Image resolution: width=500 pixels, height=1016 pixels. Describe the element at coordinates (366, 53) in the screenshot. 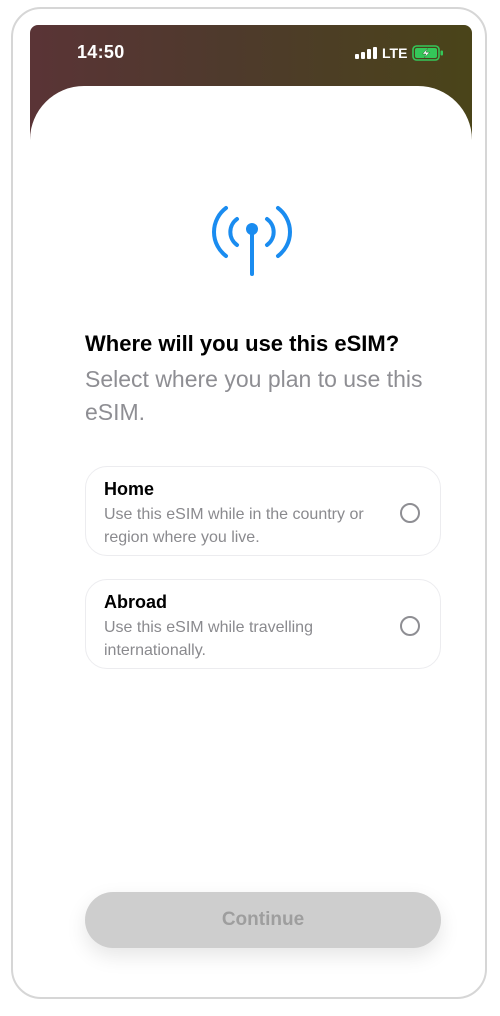

I see `signal-bars-icon` at that location.